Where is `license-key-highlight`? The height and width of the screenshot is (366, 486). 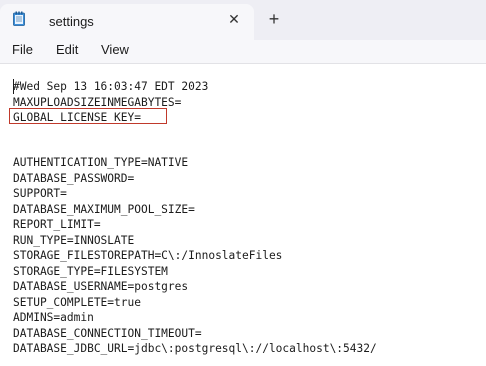 license-key-highlight is located at coordinates (88, 116).